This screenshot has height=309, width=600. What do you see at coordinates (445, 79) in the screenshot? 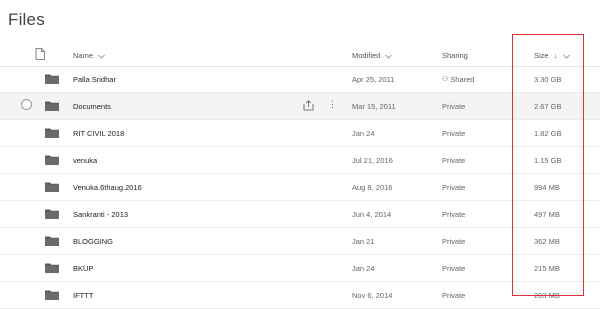
I see `shared-people-icon: ⚇` at bounding box center [445, 79].